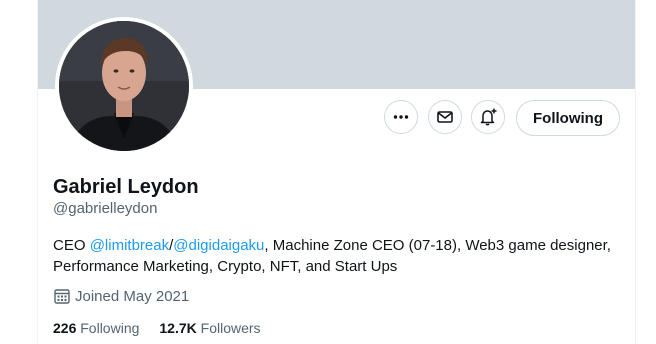  I want to click on profile-handle: @gabrielleydon, so click(105, 208).